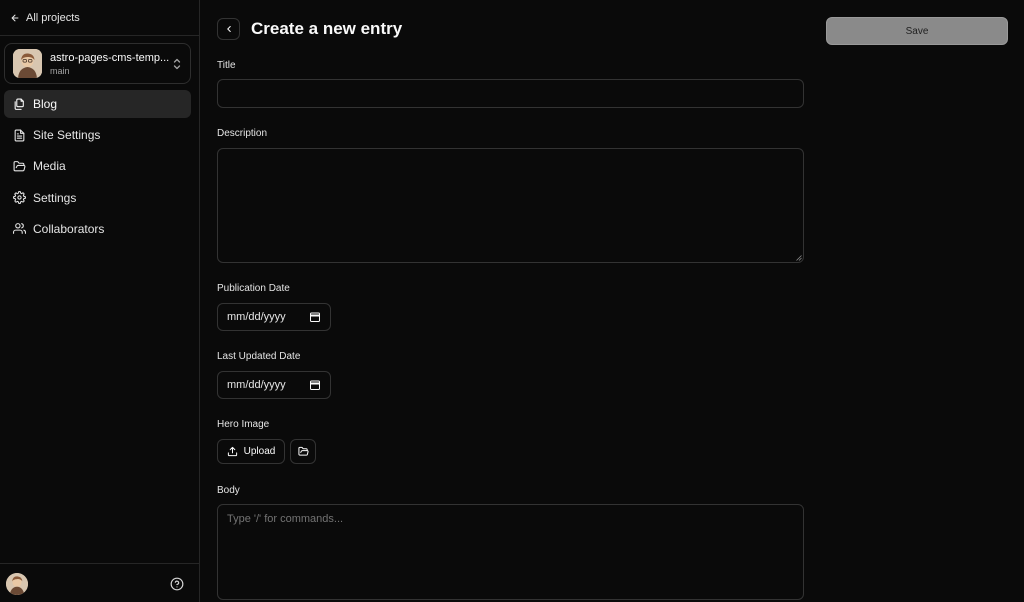 The height and width of the screenshot is (602, 1024). Describe the element at coordinates (228, 490) in the screenshot. I see `body-label: Body` at that location.